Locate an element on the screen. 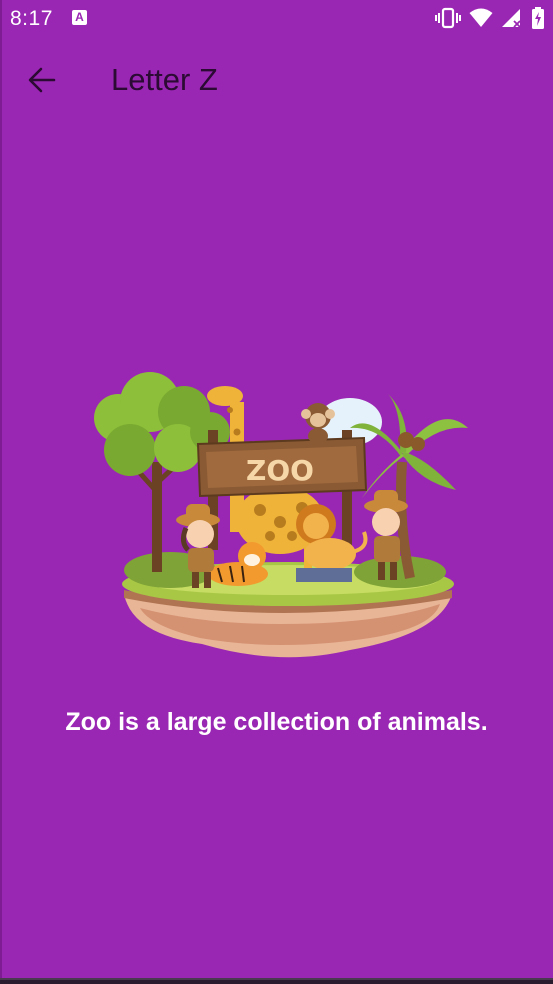  back-button is located at coordinates (42, 80).